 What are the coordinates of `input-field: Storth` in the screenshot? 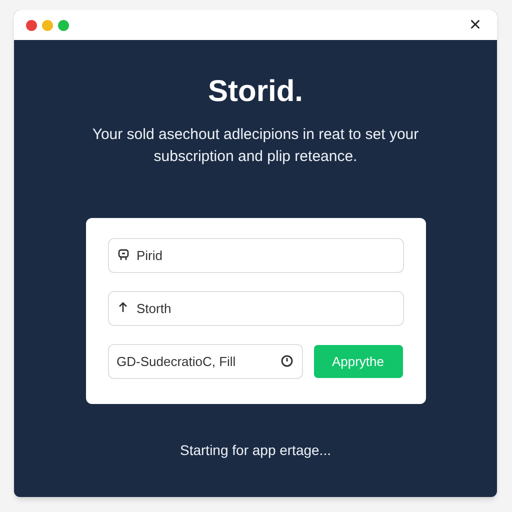 It's located at (256, 308).